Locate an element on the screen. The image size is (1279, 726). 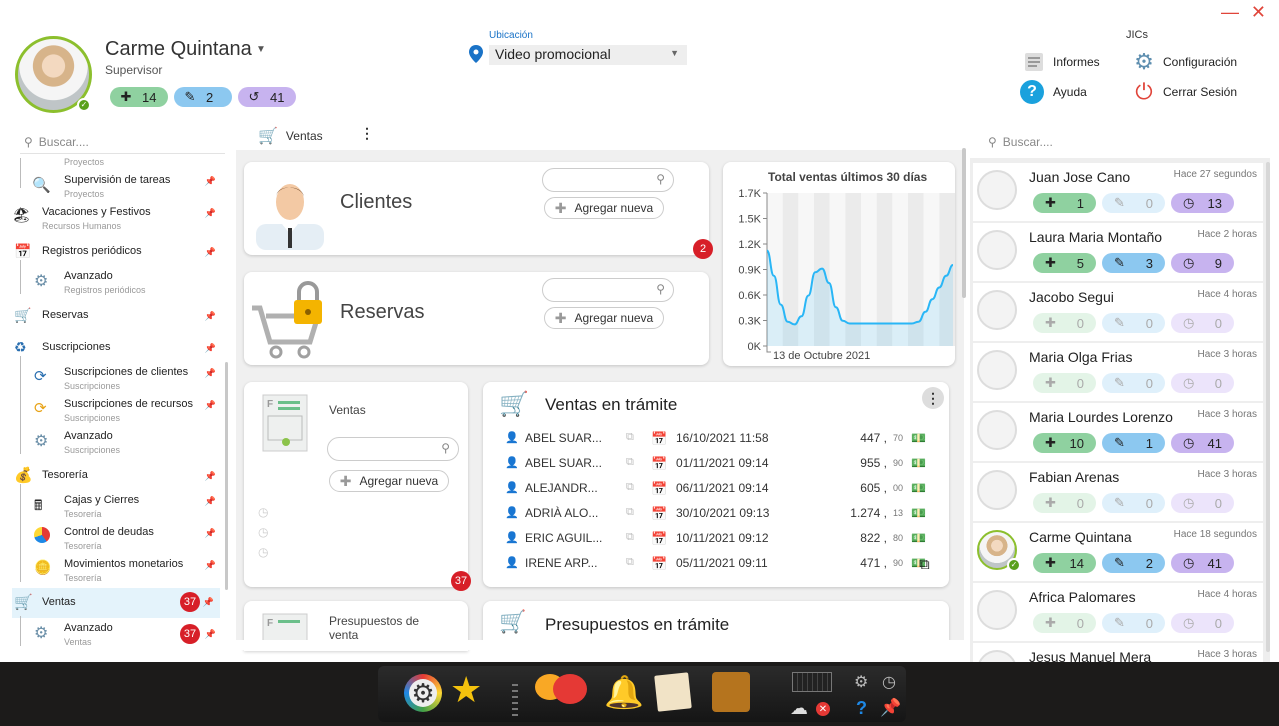
table-row: 👤 IRENE ARP... ⧉ 📅 05/11/2021 09:11 471 , 90 💵 is located at coordinates (716, 563).